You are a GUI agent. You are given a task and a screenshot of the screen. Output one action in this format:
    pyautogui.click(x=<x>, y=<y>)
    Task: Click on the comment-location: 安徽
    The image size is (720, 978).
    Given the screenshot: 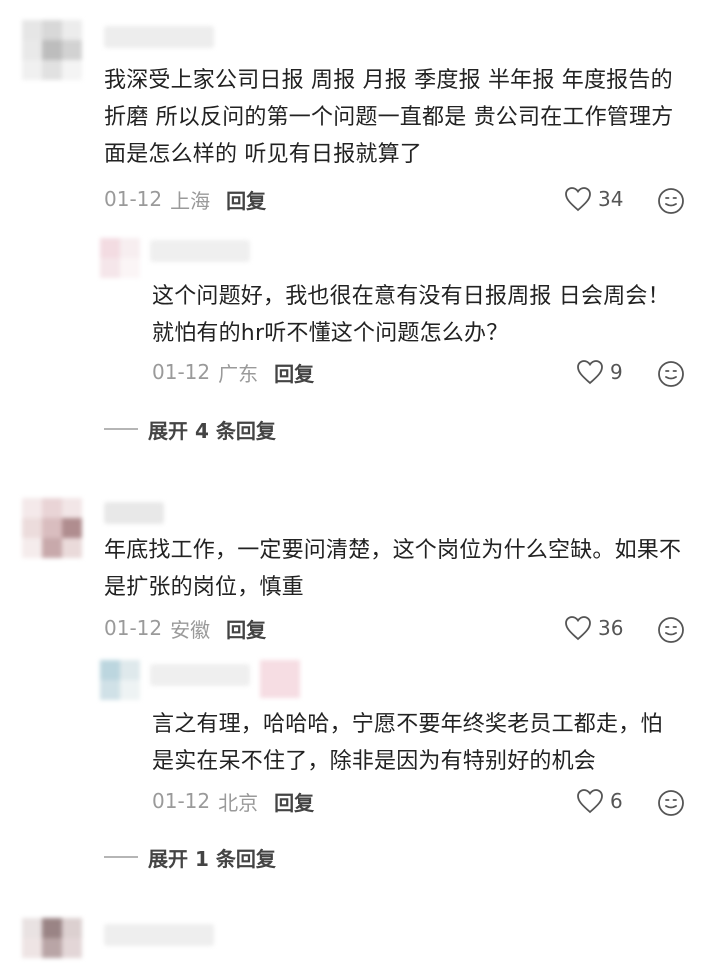 What is the action you would take?
    pyautogui.click(x=190, y=629)
    